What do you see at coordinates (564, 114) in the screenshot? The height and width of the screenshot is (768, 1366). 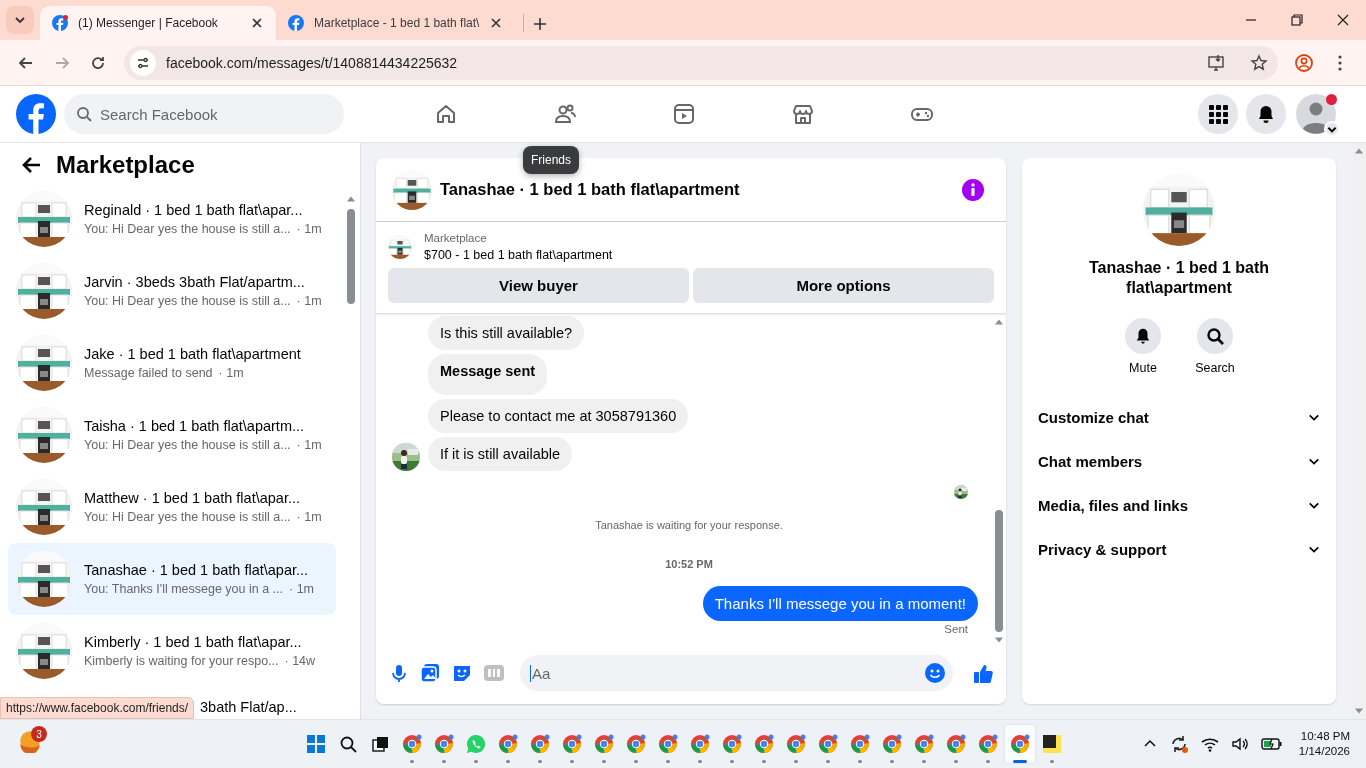 I see `friends-icon` at bounding box center [564, 114].